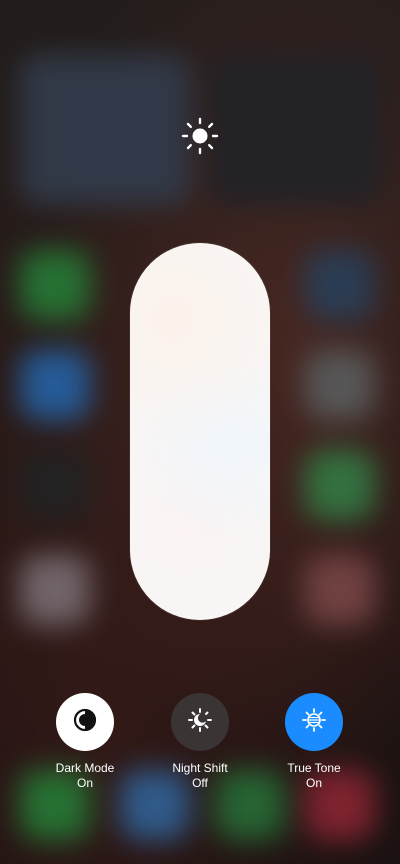 The width and height of the screenshot is (400, 864). I want to click on true-tone-button, so click(314, 722).